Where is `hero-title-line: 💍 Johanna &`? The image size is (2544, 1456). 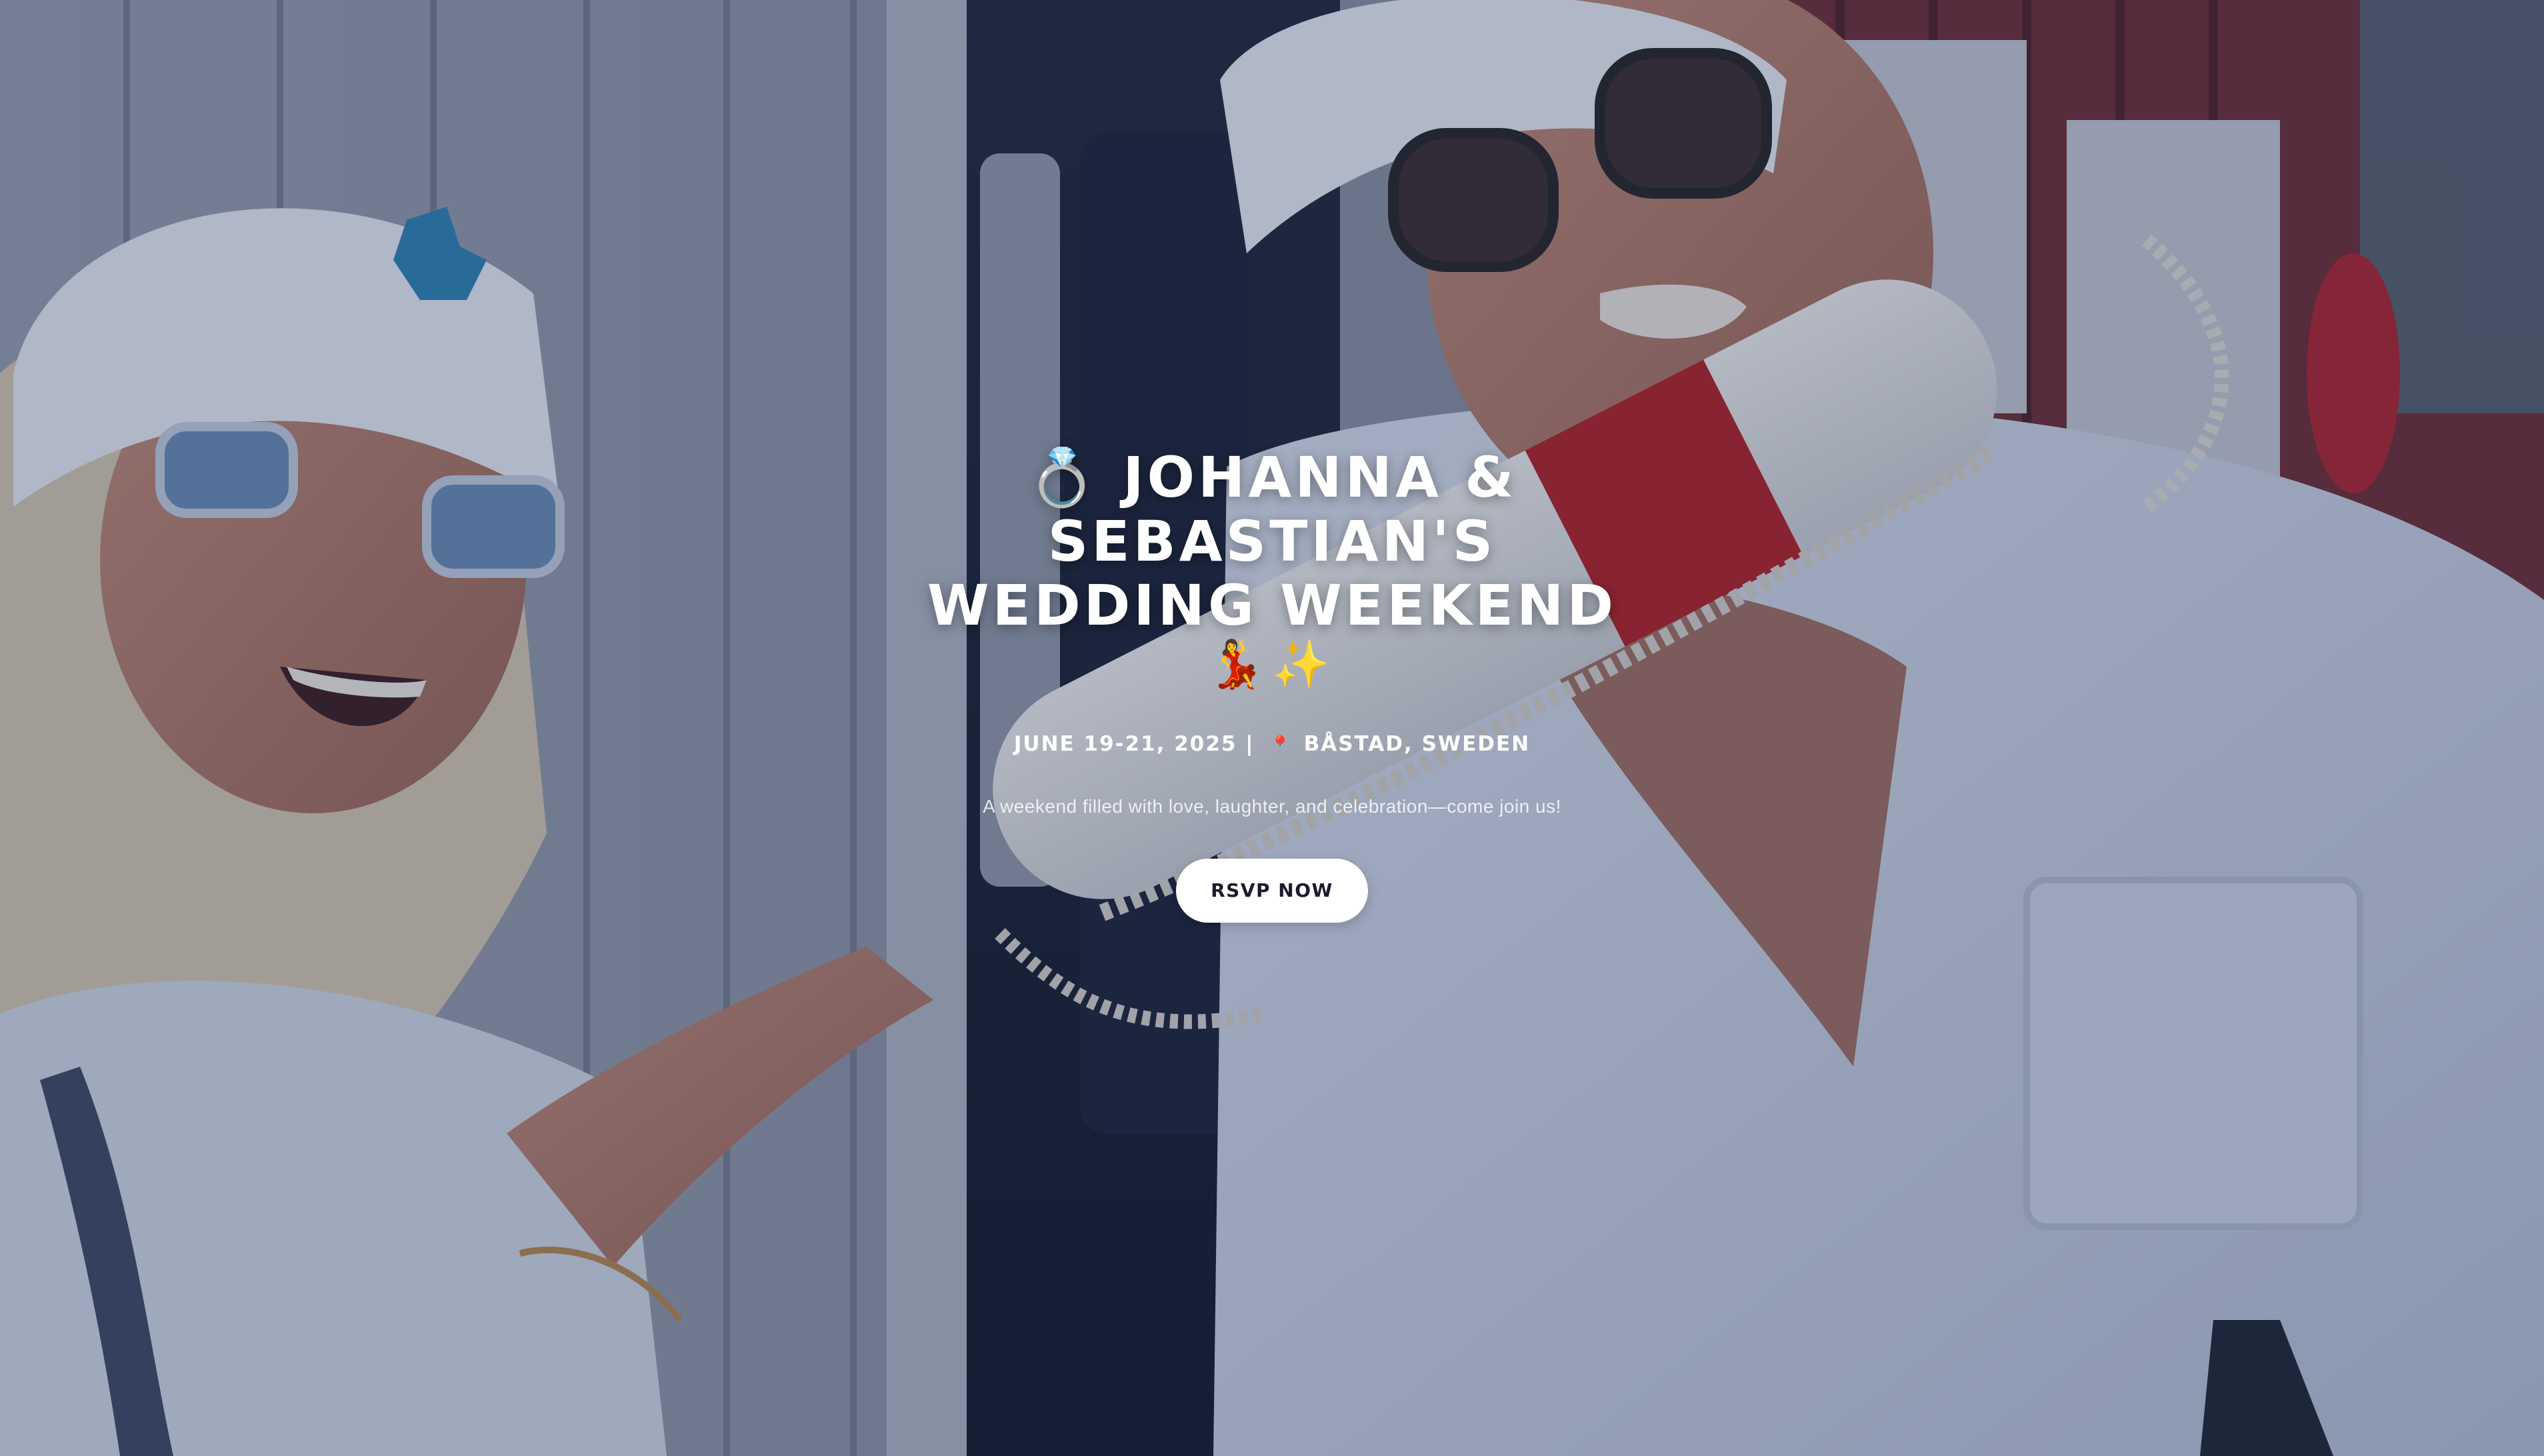 hero-title-line: 💍 Johanna & is located at coordinates (1272, 477).